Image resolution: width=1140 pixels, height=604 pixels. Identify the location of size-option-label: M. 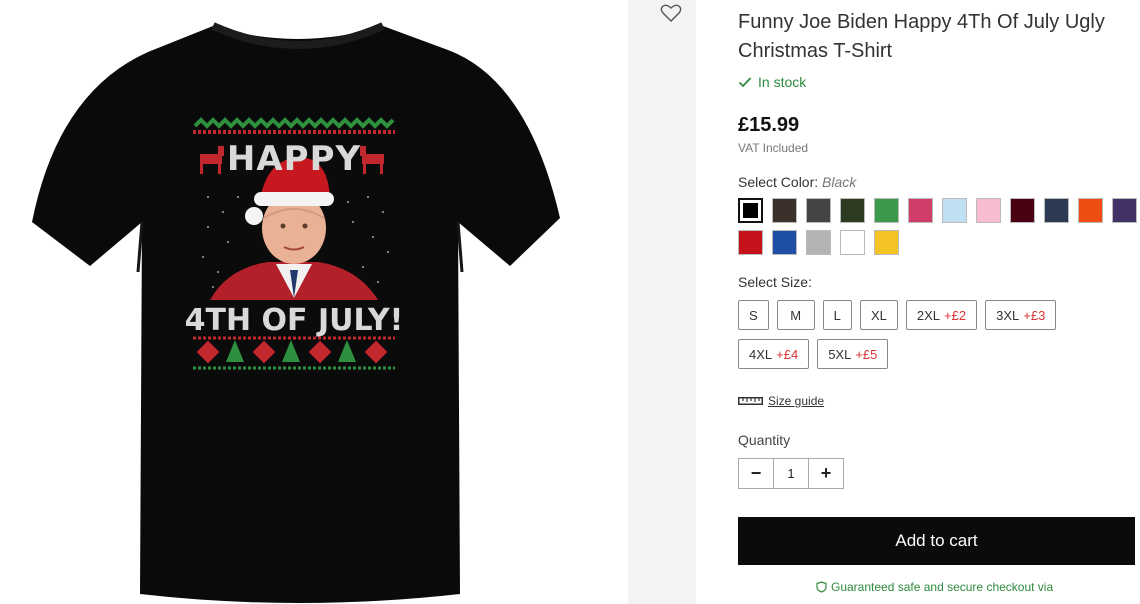
(796, 315).